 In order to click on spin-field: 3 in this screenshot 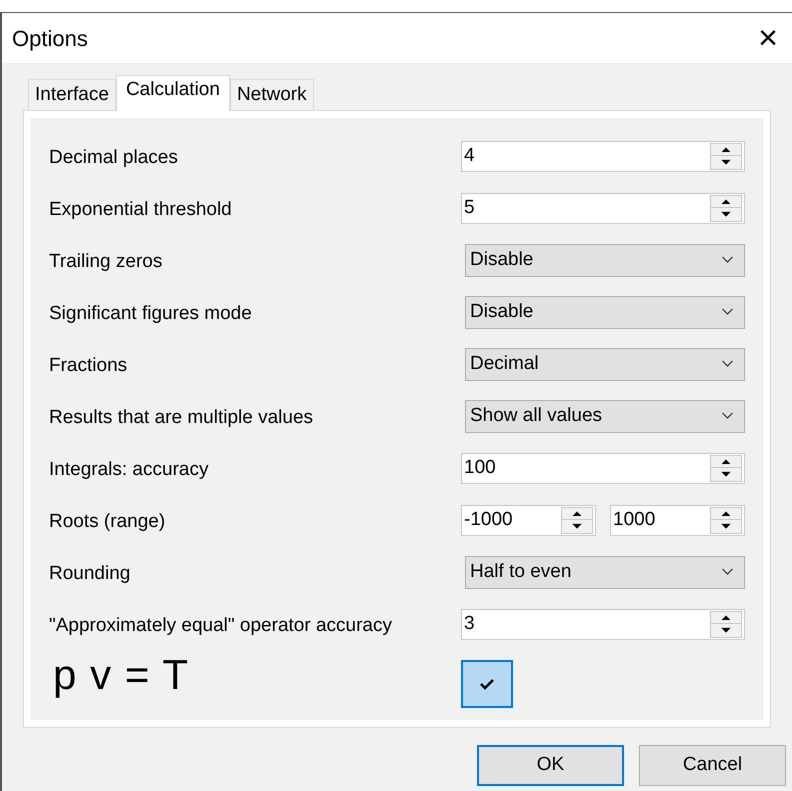, I will do `click(603, 624)`.